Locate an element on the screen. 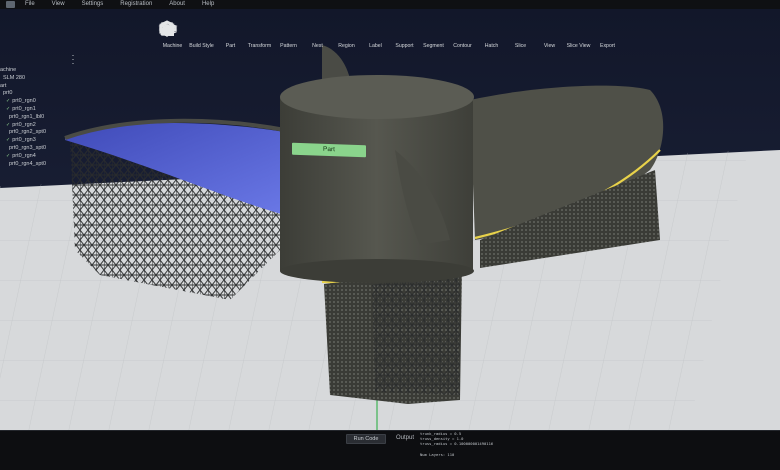  nest-icon is located at coordinates (243, 30).